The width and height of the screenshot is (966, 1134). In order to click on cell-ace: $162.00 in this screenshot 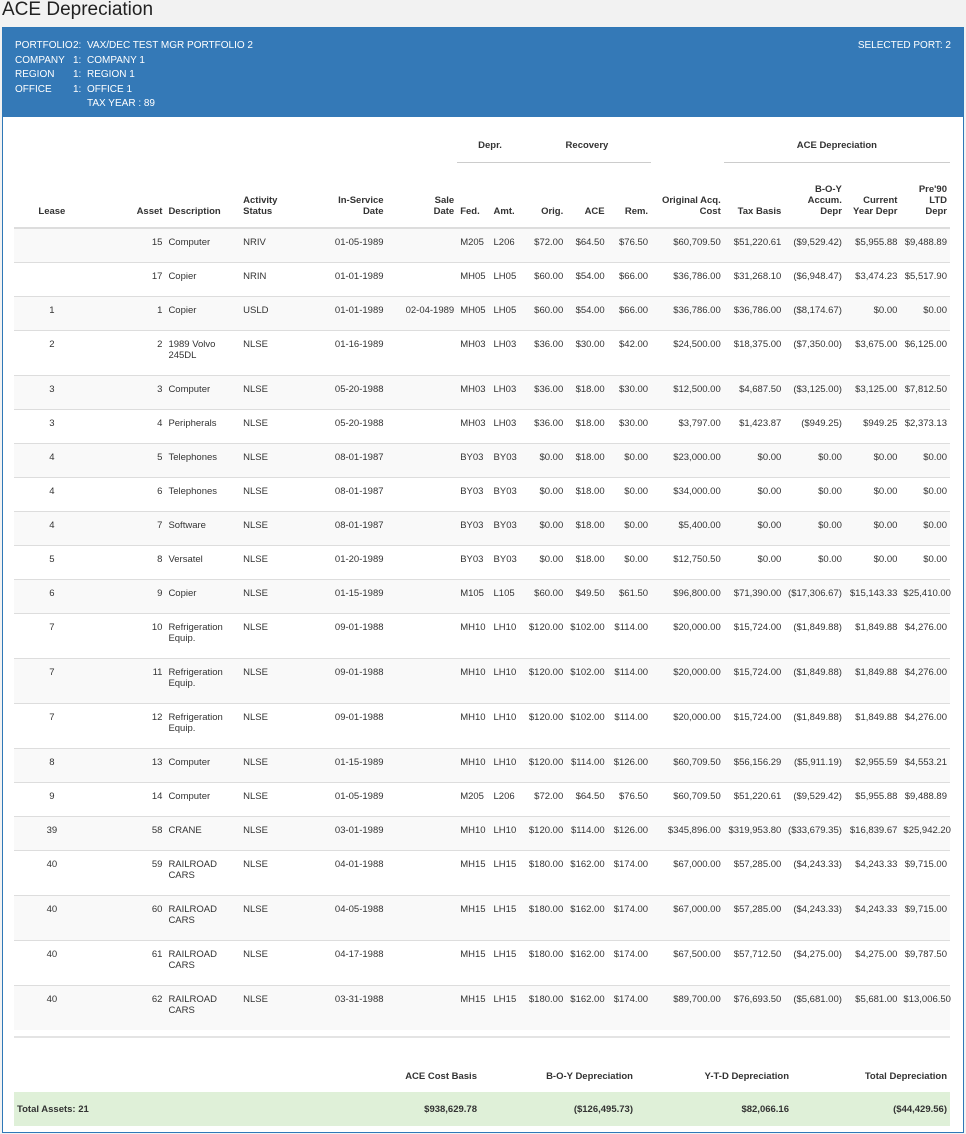, I will do `click(587, 917)`.